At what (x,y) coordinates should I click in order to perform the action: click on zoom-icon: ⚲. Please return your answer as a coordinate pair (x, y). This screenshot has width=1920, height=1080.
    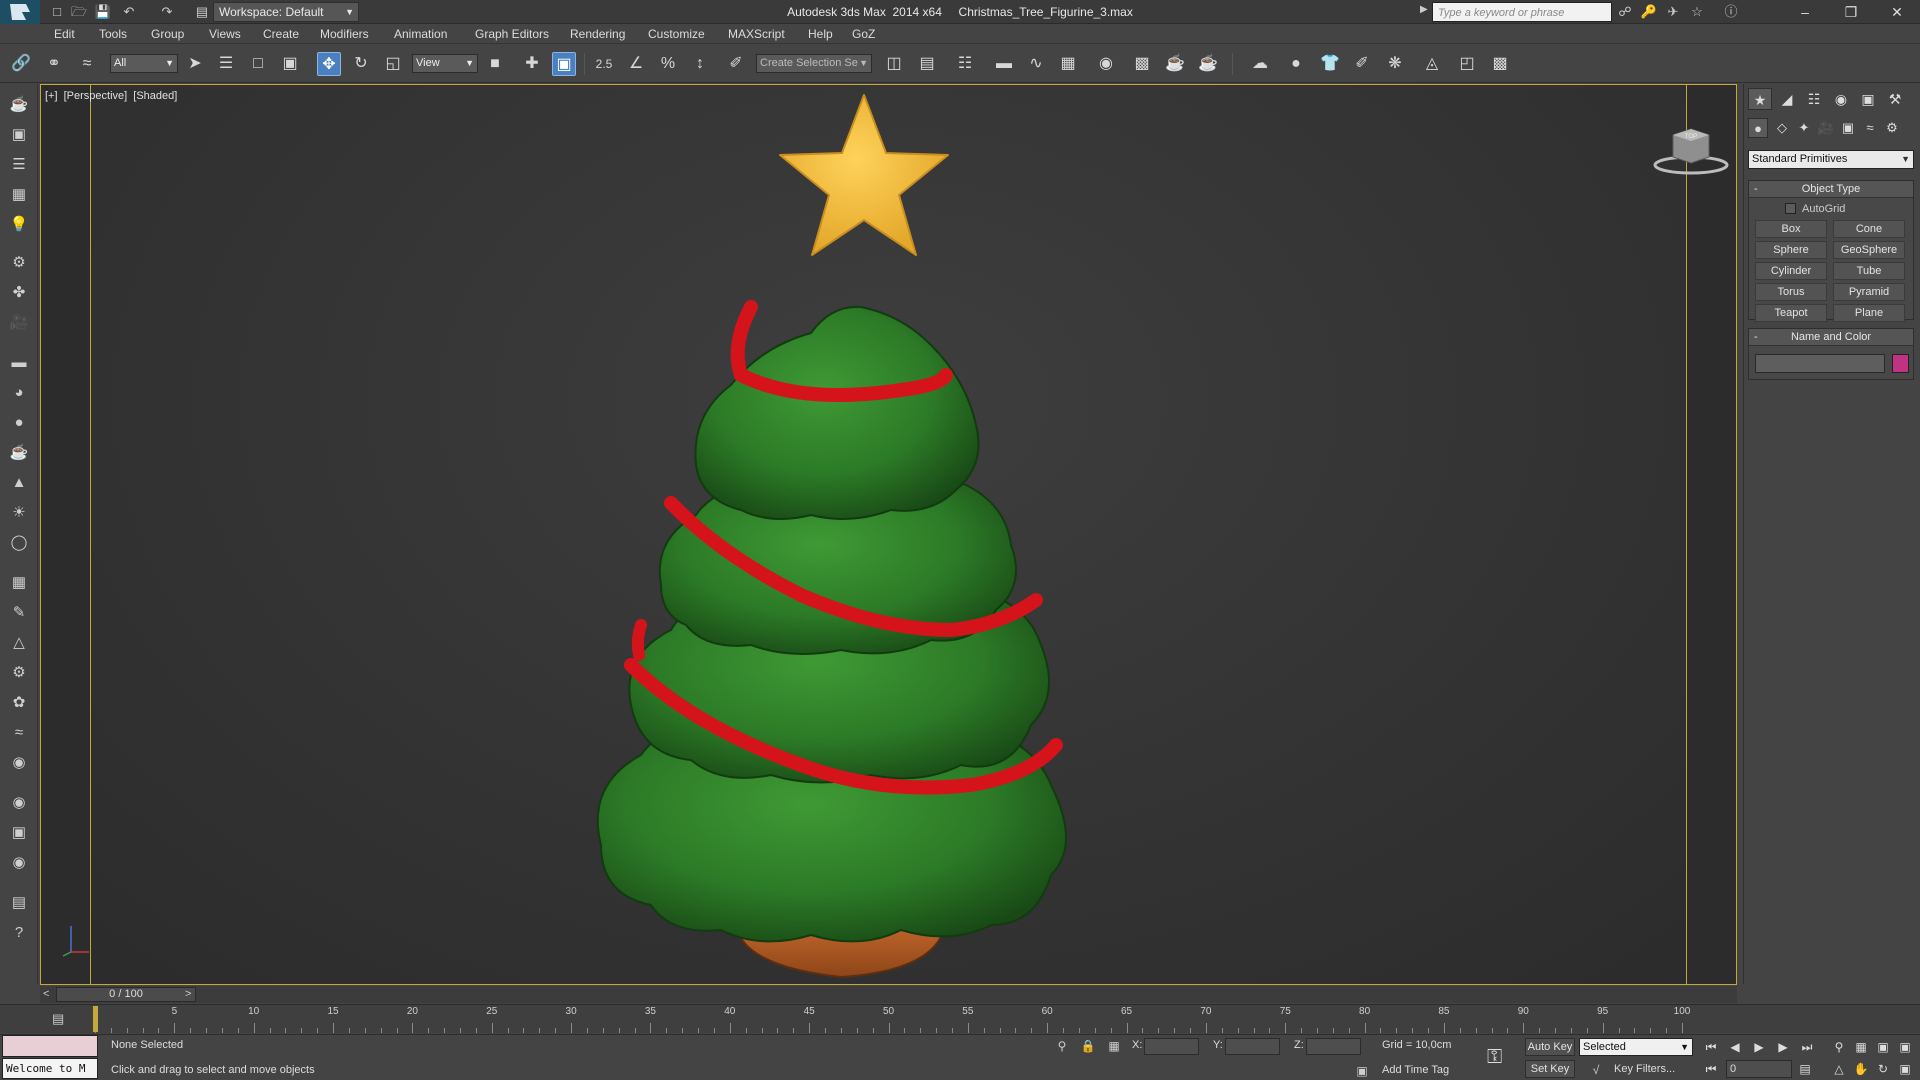
    Looking at the image, I should click on (1839, 1047).